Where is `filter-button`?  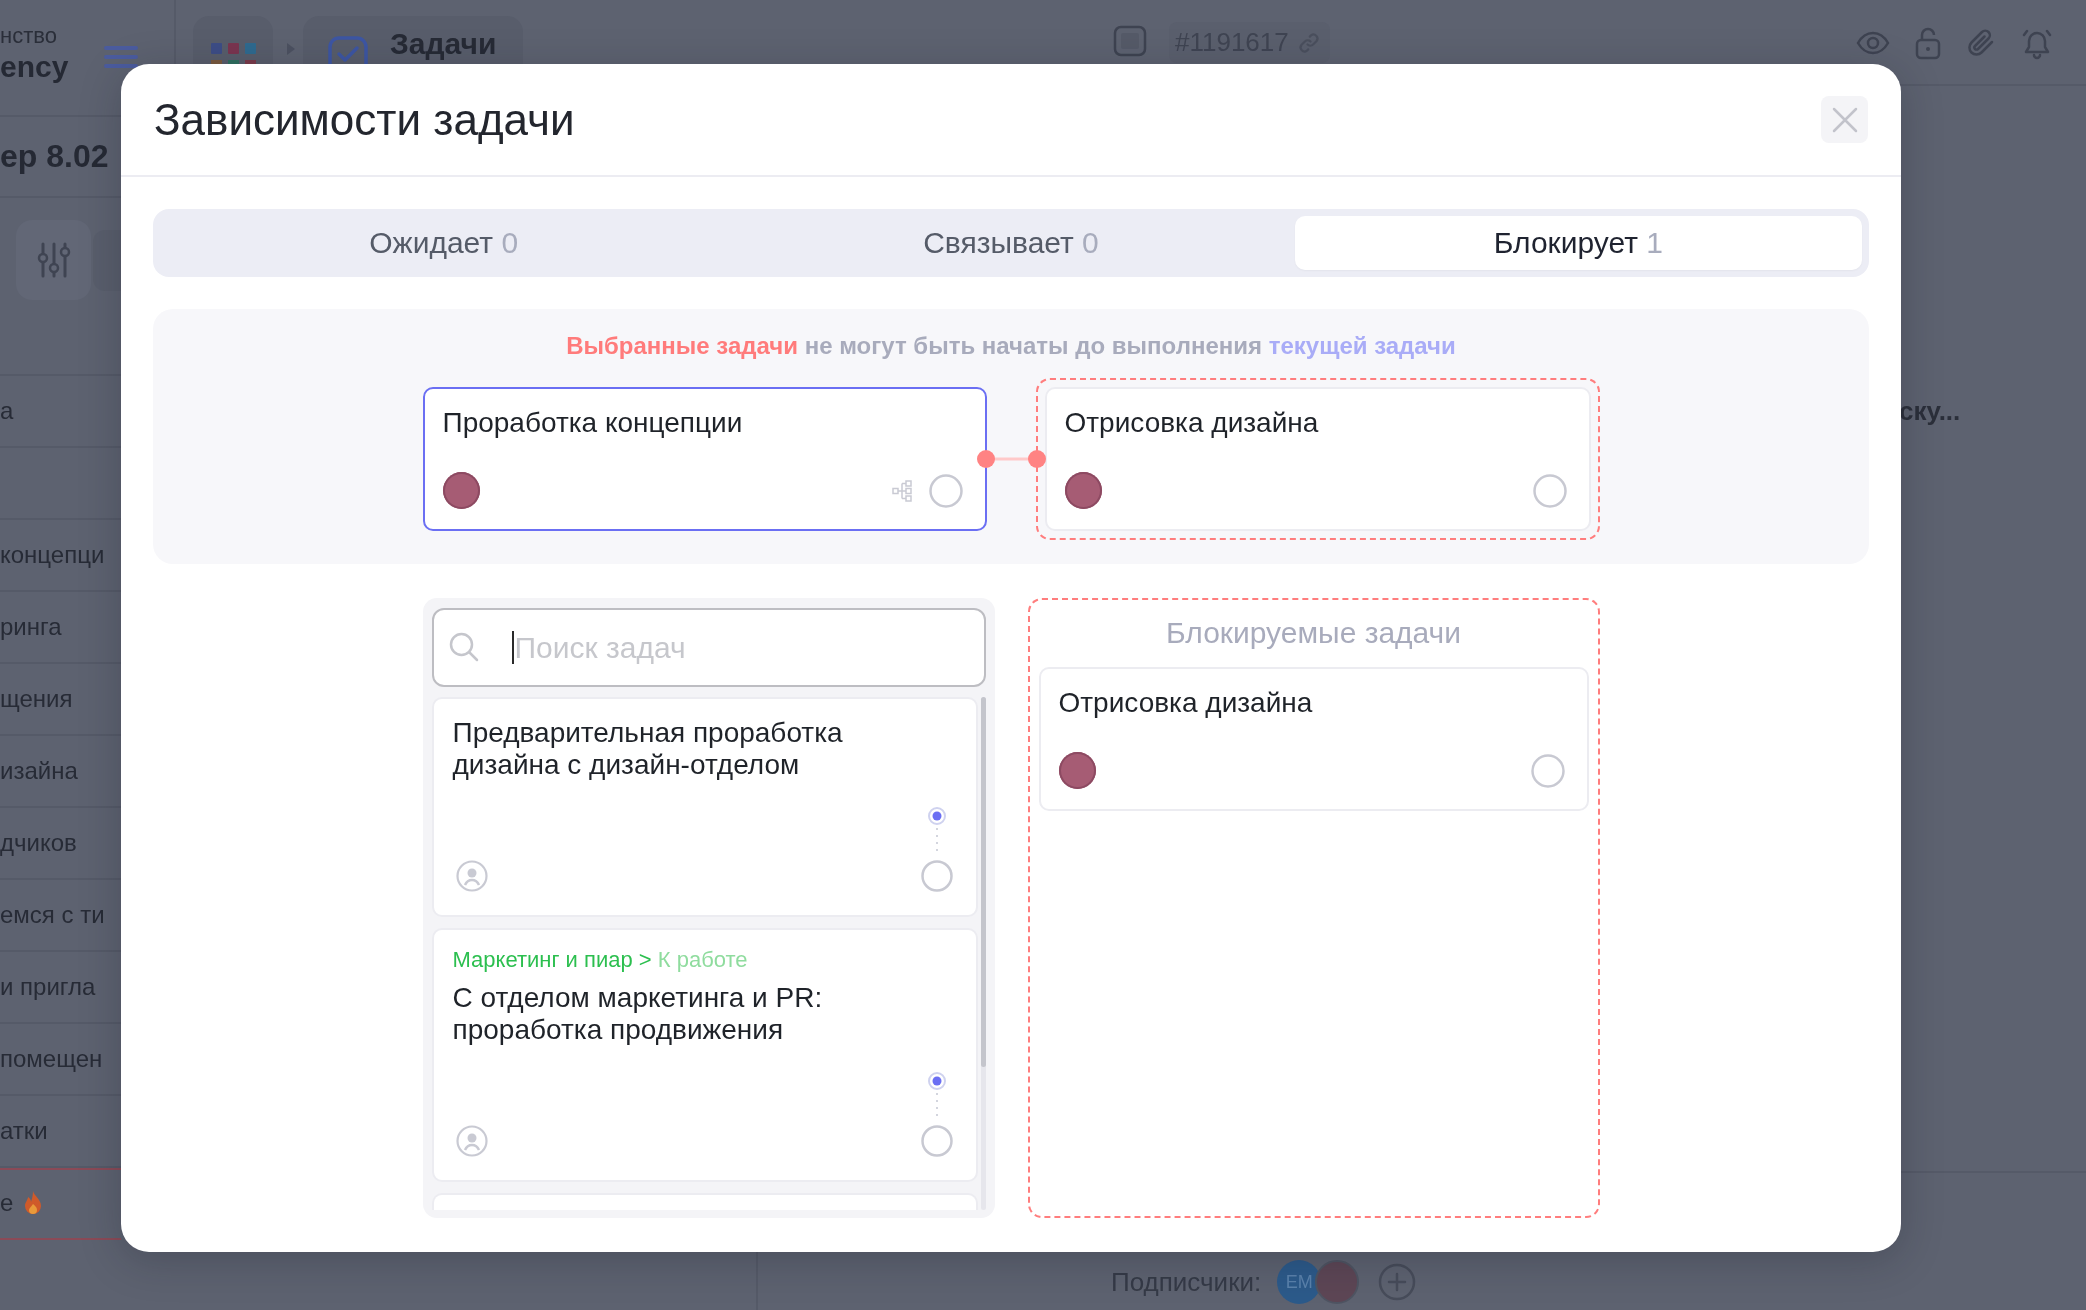 filter-button is located at coordinates (53, 260).